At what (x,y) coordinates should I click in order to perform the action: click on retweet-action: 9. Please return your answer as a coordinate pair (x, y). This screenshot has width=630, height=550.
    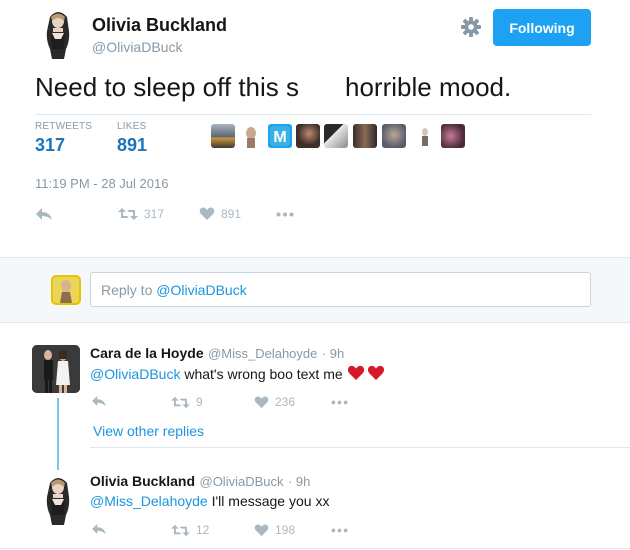
    Looking at the image, I should click on (187, 402).